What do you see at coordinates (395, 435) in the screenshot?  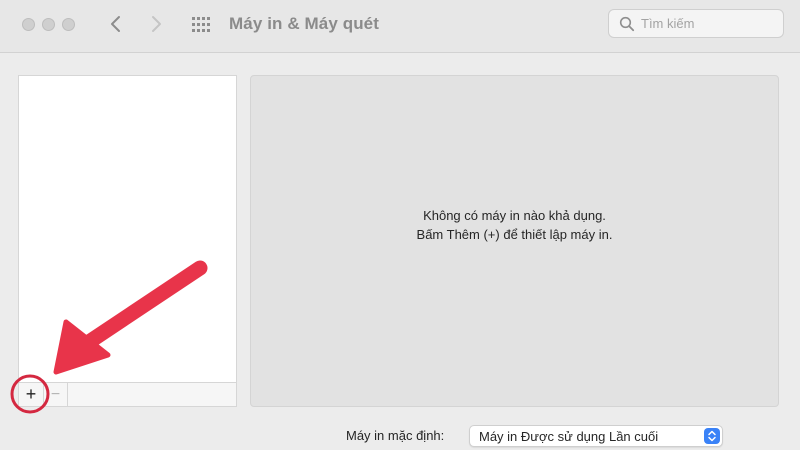 I see `default-printer-label: Máy in mặc định:` at bounding box center [395, 435].